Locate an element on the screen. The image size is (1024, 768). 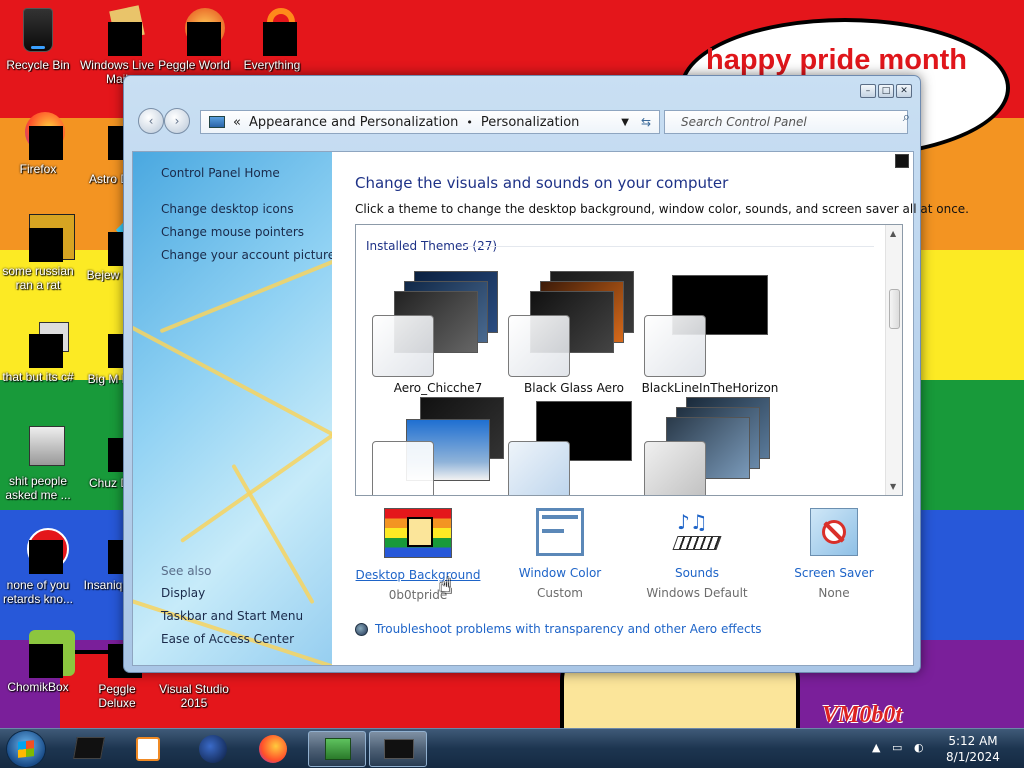
desktop-background-item: Desktop Background 0b0tpride is located at coordinates (418, 555).